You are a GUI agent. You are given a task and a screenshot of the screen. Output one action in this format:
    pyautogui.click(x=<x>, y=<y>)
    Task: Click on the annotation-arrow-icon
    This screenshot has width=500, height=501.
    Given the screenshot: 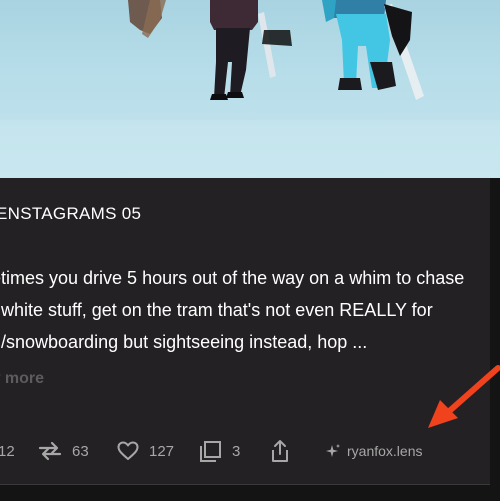 What is the action you would take?
    pyautogui.click(x=464, y=396)
    